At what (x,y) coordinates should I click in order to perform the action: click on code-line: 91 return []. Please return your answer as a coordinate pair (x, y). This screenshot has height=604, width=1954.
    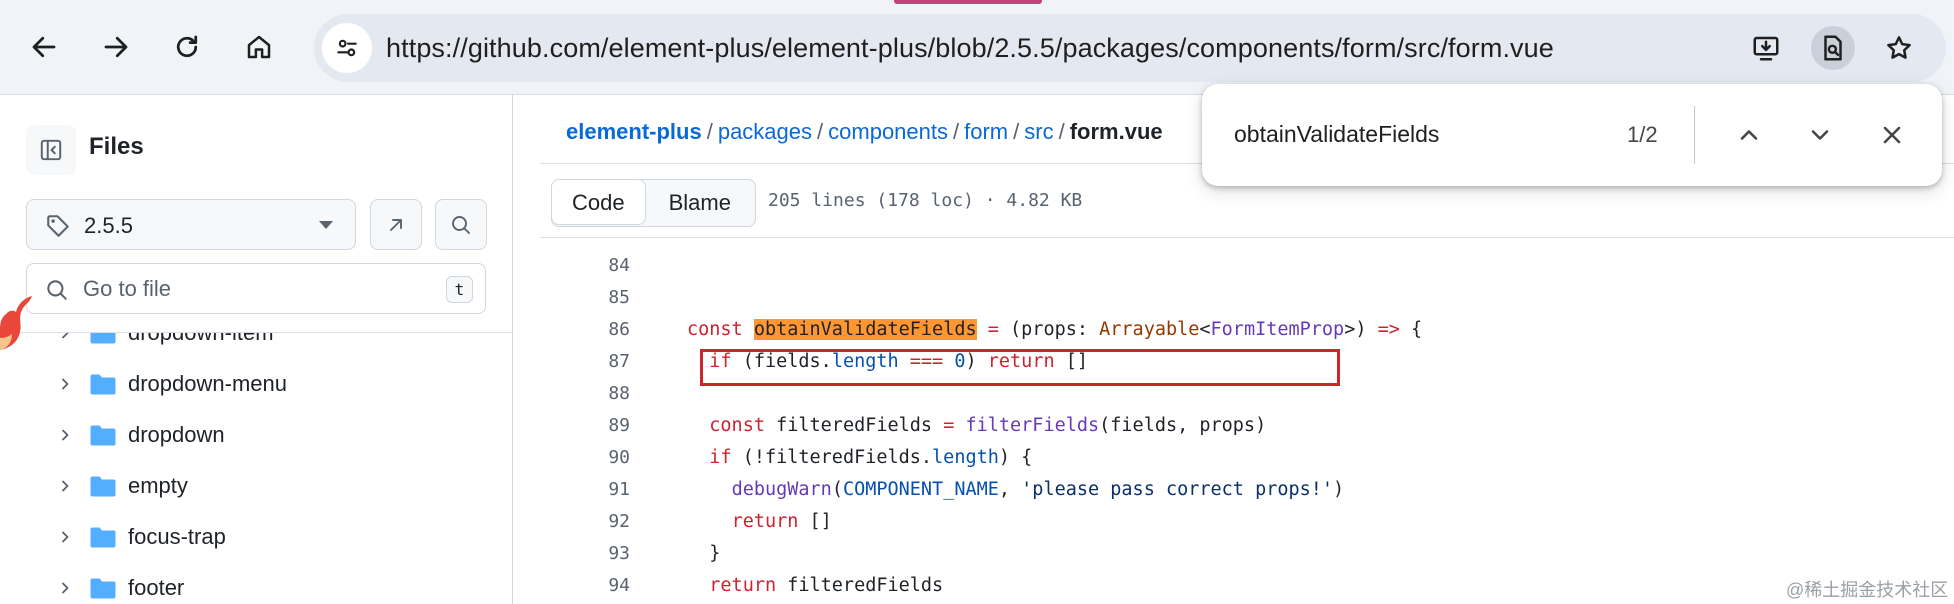
    Looking at the image, I should click on (1247, 487).